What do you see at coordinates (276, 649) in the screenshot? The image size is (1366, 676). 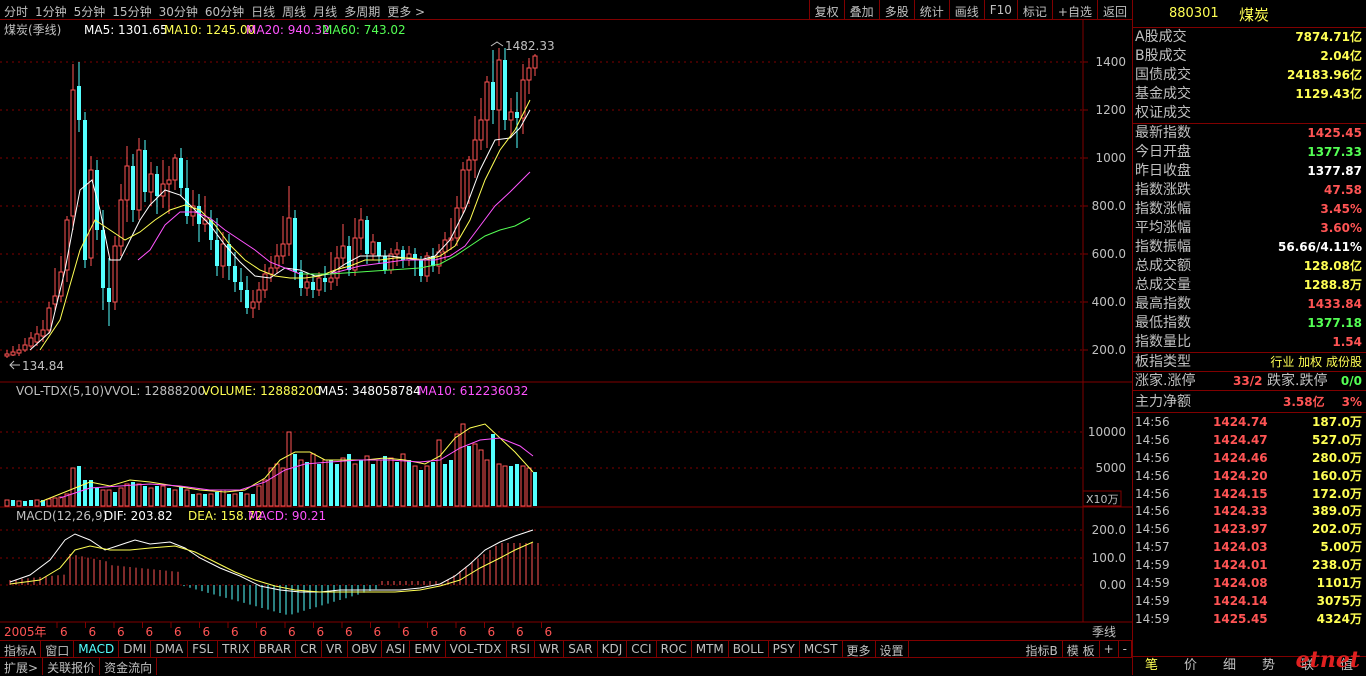 I see `indicator-tab: BRAR` at bounding box center [276, 649].